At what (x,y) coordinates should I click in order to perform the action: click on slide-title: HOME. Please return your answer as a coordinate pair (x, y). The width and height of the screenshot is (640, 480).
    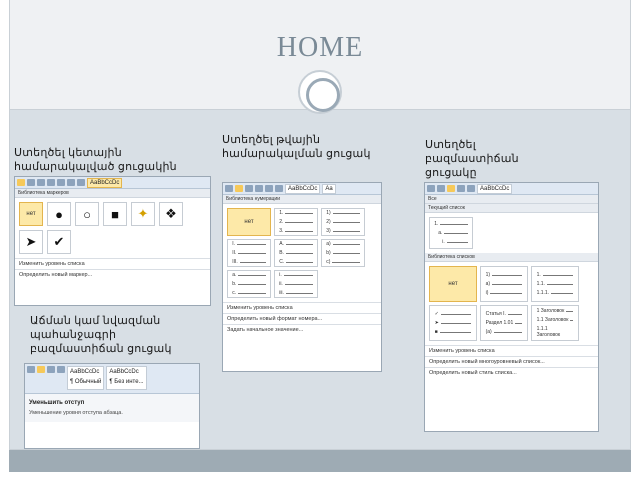
    Looking at the image, I should click on (320, 47).